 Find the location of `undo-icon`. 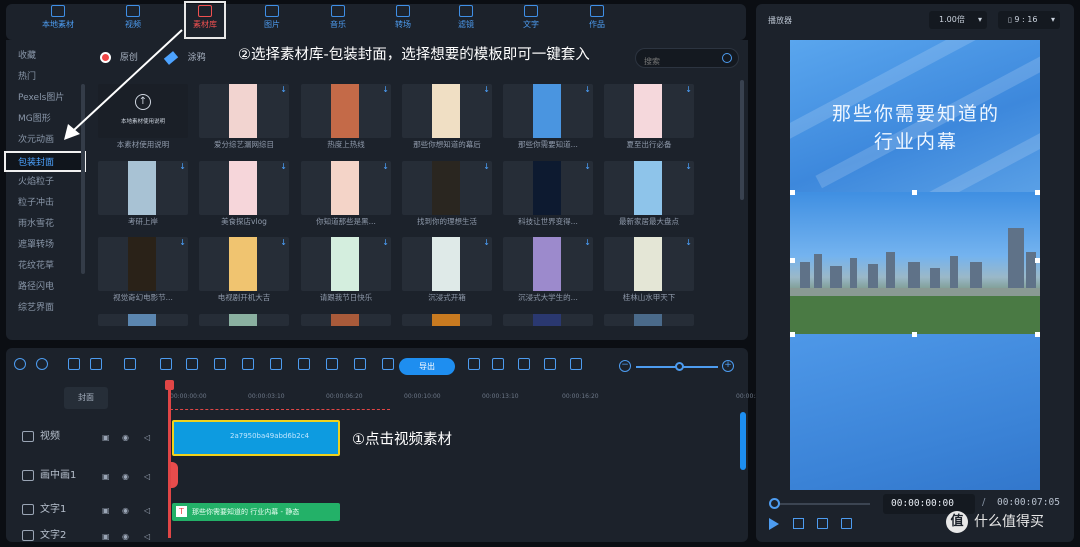

undo-icon is located at coordinates (20, 364).